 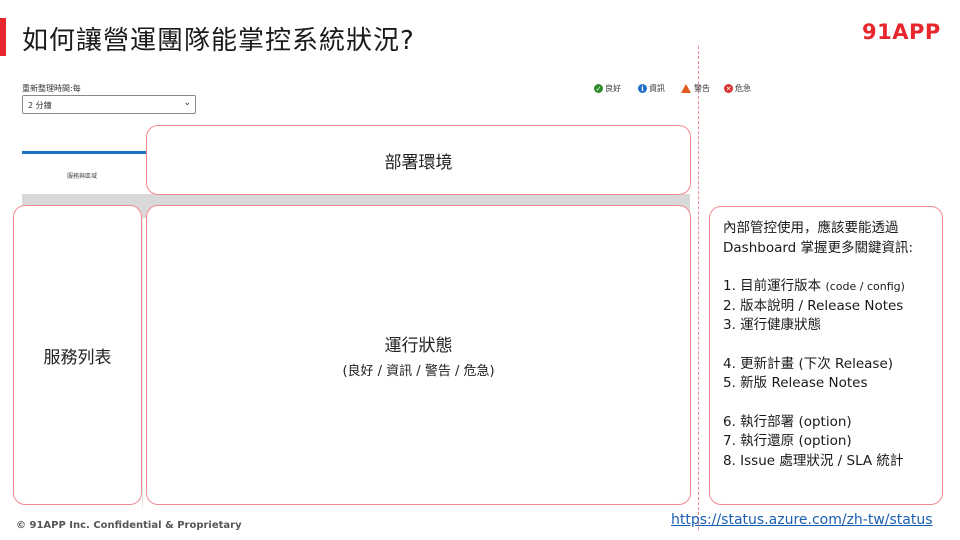 I want to click on list-item: 1. 目前運行版本 (code / config), so click(x=814, y=286).